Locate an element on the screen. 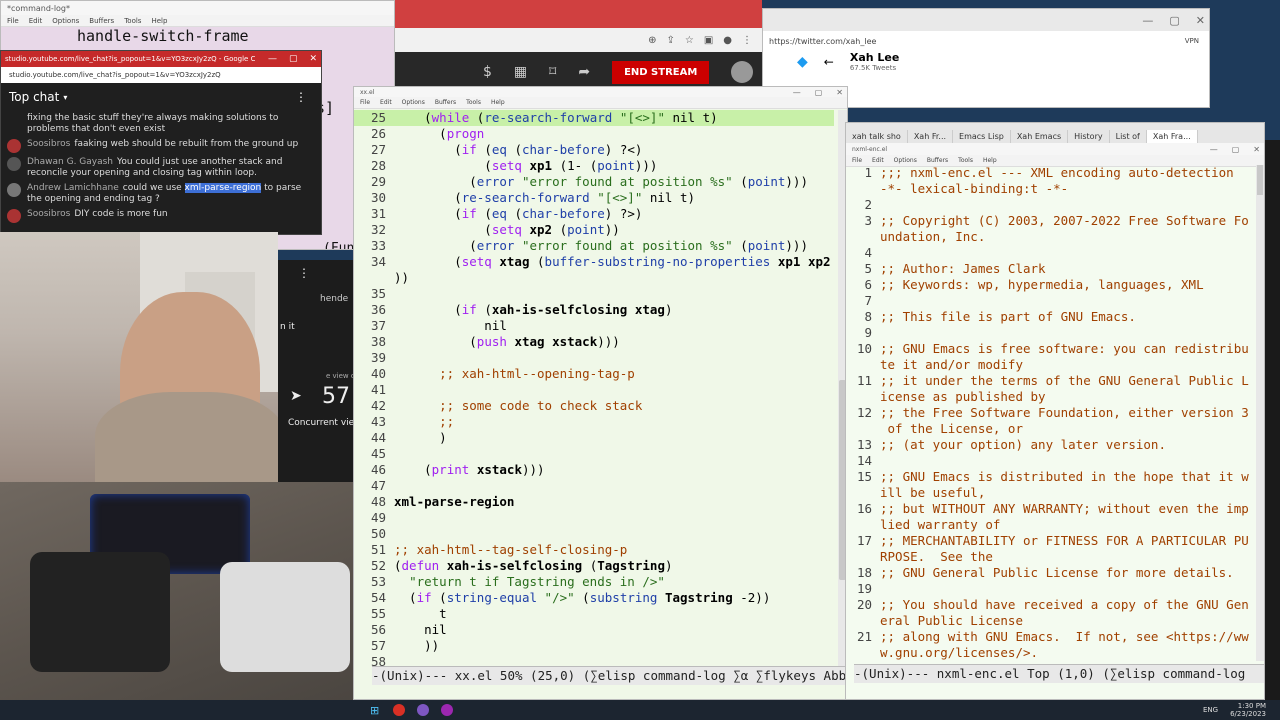 This screenshot has height=720, width=1280. code-line: eral Public License is located at coordinates (1052, 621).